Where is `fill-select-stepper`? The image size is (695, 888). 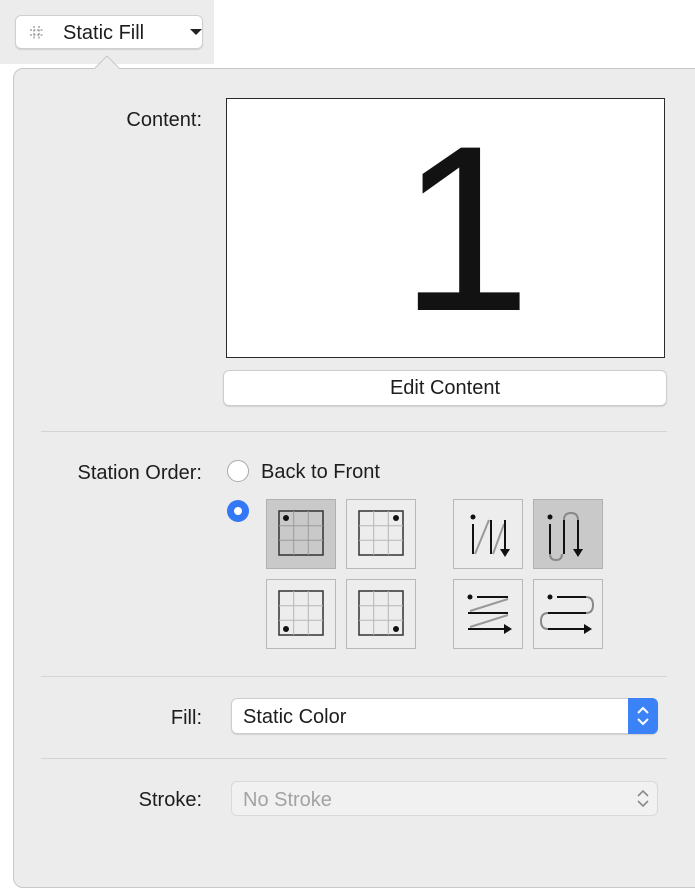
fill-select-stepper is located at coordinates (643, 716).